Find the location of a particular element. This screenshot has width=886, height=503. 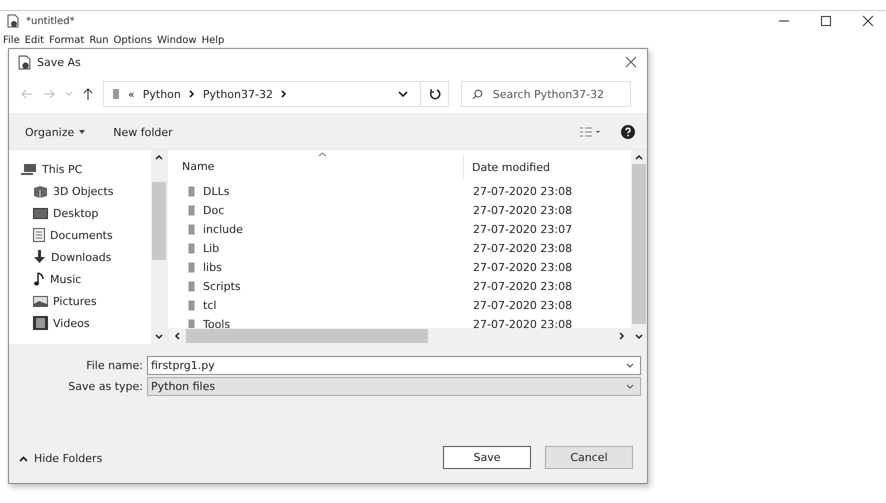

menu-item: Help is located at coordinates (213, 40).